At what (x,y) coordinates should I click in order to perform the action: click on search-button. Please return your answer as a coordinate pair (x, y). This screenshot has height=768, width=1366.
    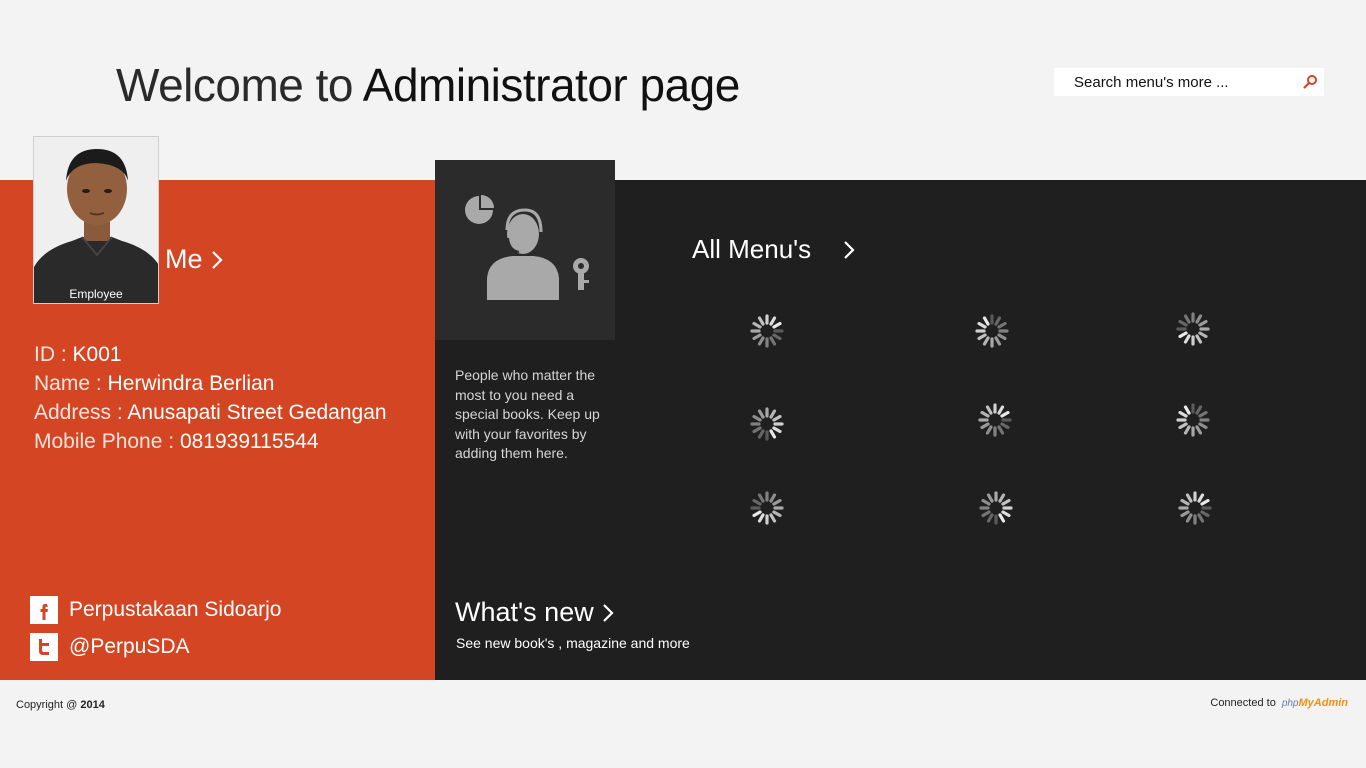
    Looking at the image, I should click on (1310, 82).